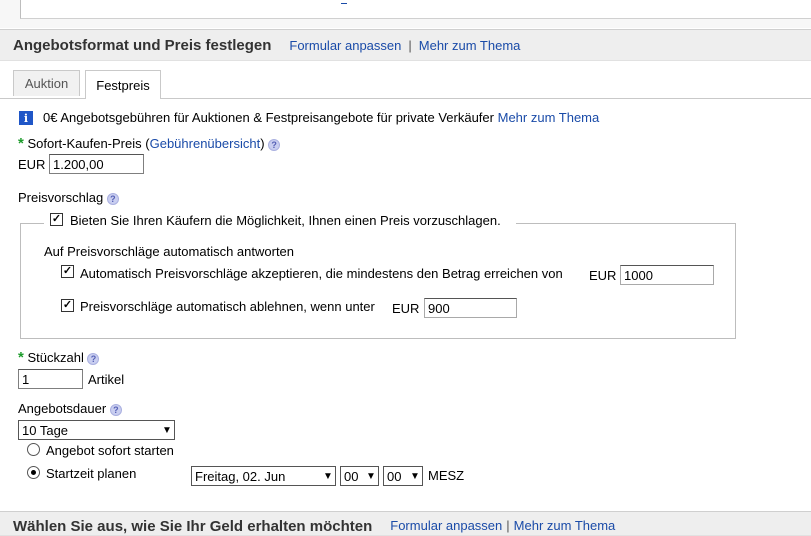  I want to click on start-date-select: Freitag, 02. Jun ▼, so click(263, 476).